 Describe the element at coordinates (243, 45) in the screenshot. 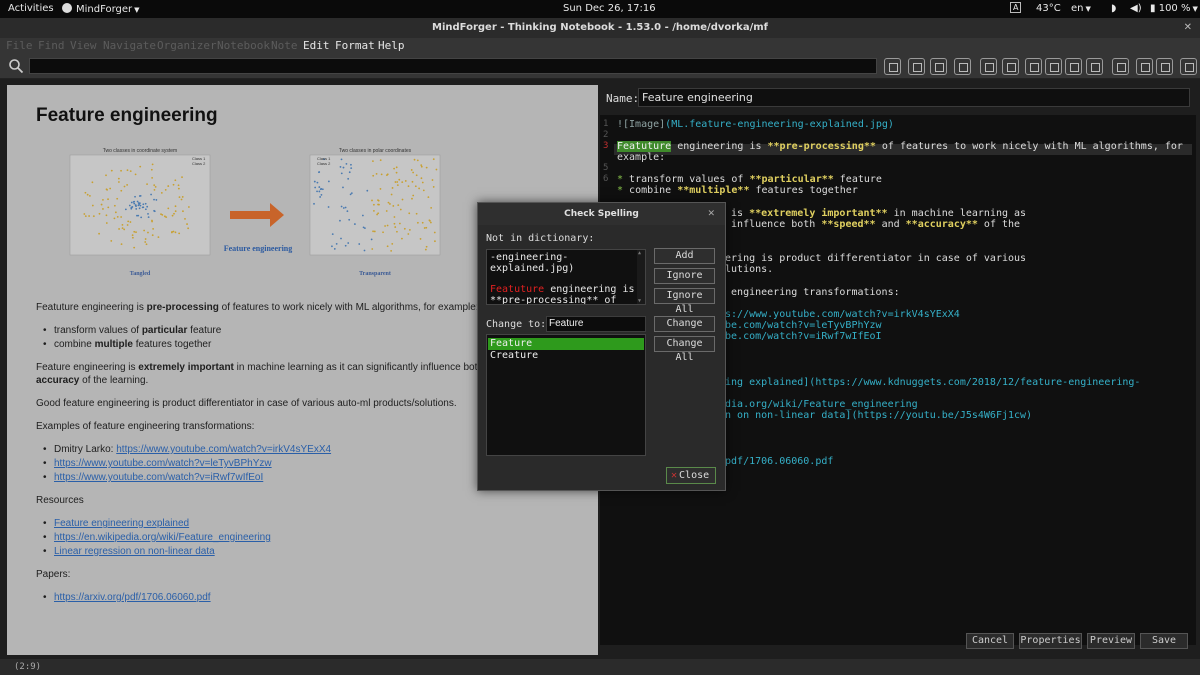

I see `menu-notebook: Notebook` at that location.